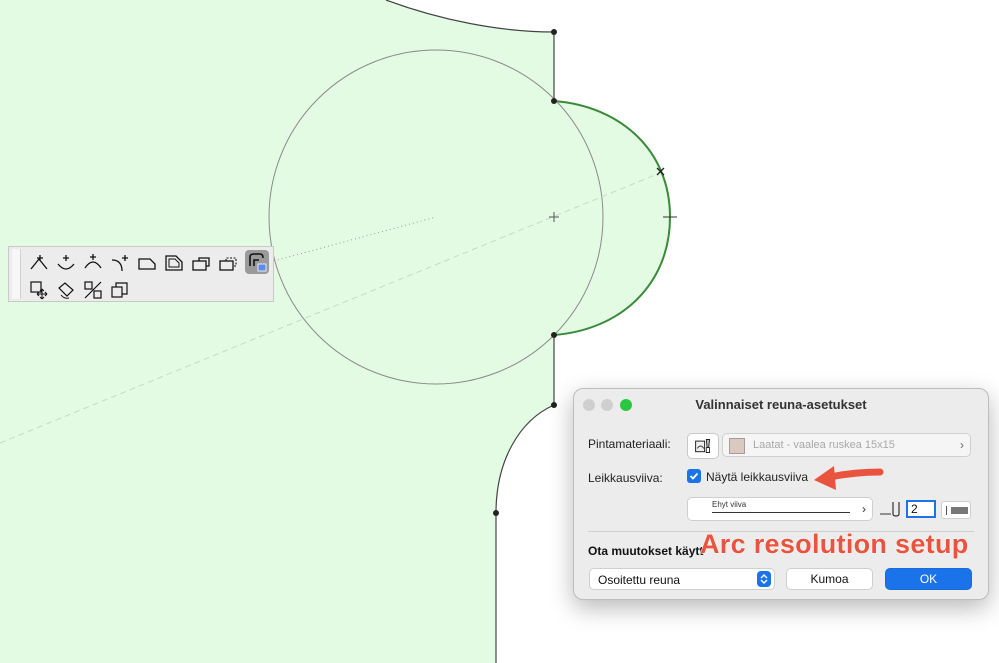 The image size is (999, 663). Describe the element at coordinates (120, 263) in the screenshot. I see `tangent-edge-icon` at that location.